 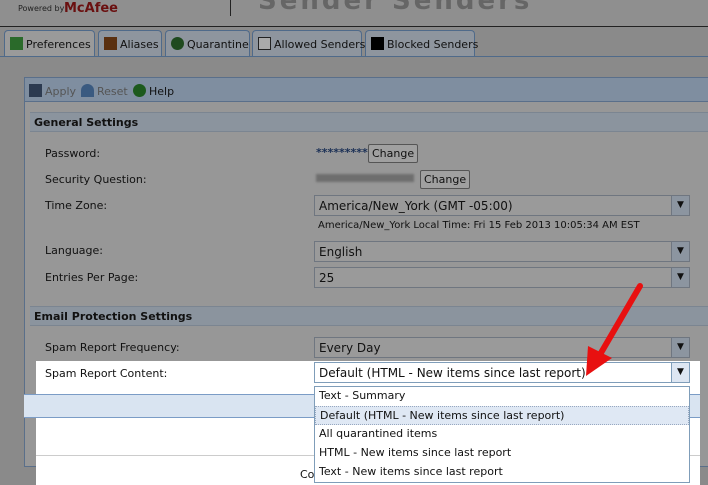 What do you see at coordinates (365, 178) in the screenshot?
I see `security-question-value-redacted` at bounding box center [365, 178].